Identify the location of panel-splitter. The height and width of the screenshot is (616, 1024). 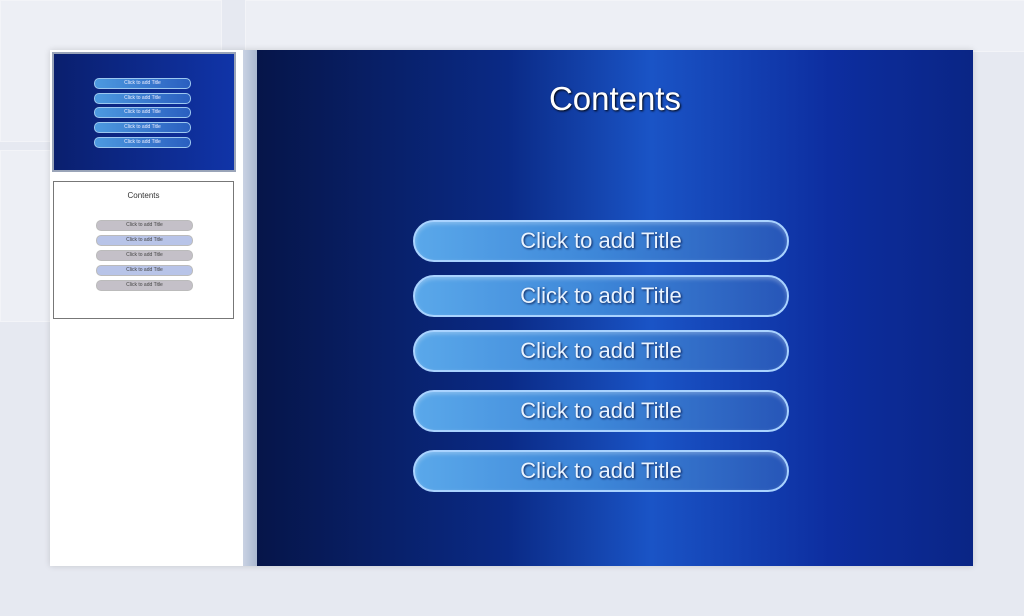
(250, 308).